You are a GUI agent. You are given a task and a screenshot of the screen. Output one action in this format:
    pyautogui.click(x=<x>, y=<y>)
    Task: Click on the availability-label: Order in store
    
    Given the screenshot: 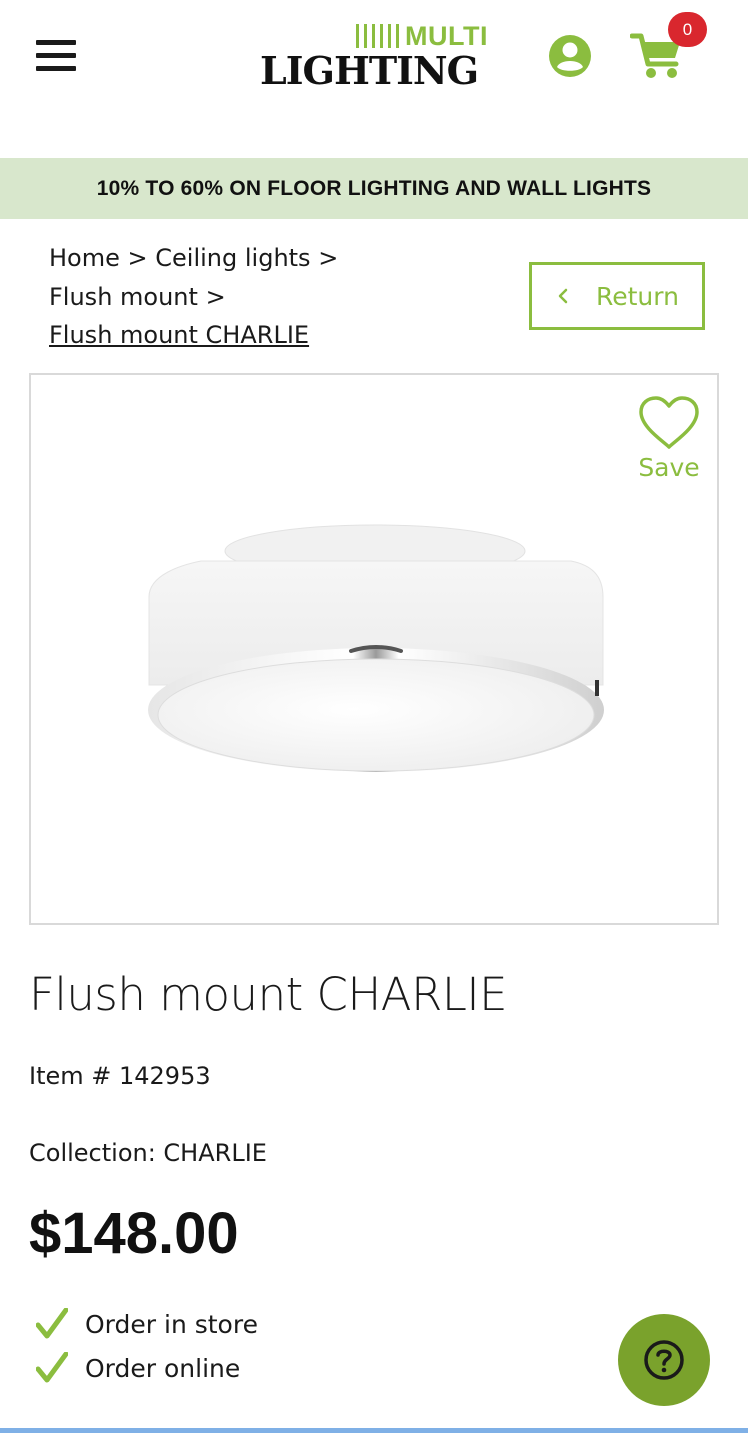 What is the action you would take?
    pyautogui.click(x=171, y=1324)
    